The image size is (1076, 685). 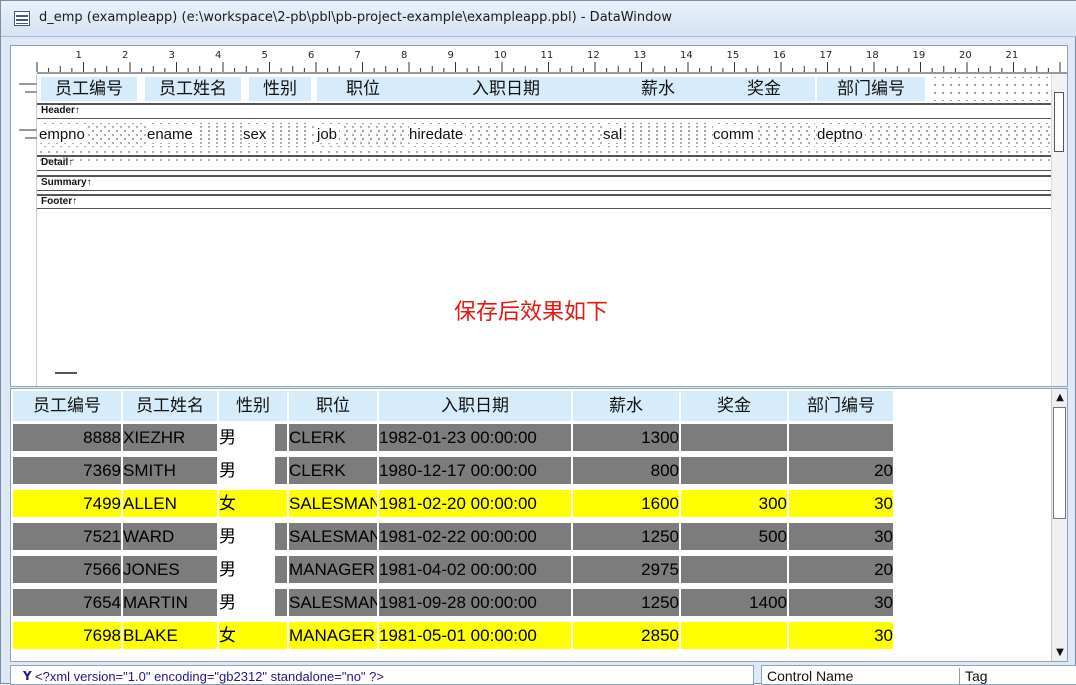 What do you see at coordinates (67, 470) in the screenshot?
I see `cell-empno: 7369` at bounding box center [67, 470].